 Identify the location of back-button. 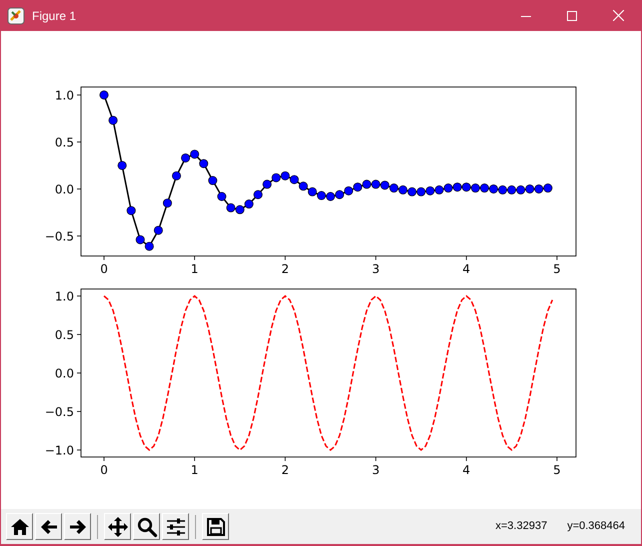
(48, 526).